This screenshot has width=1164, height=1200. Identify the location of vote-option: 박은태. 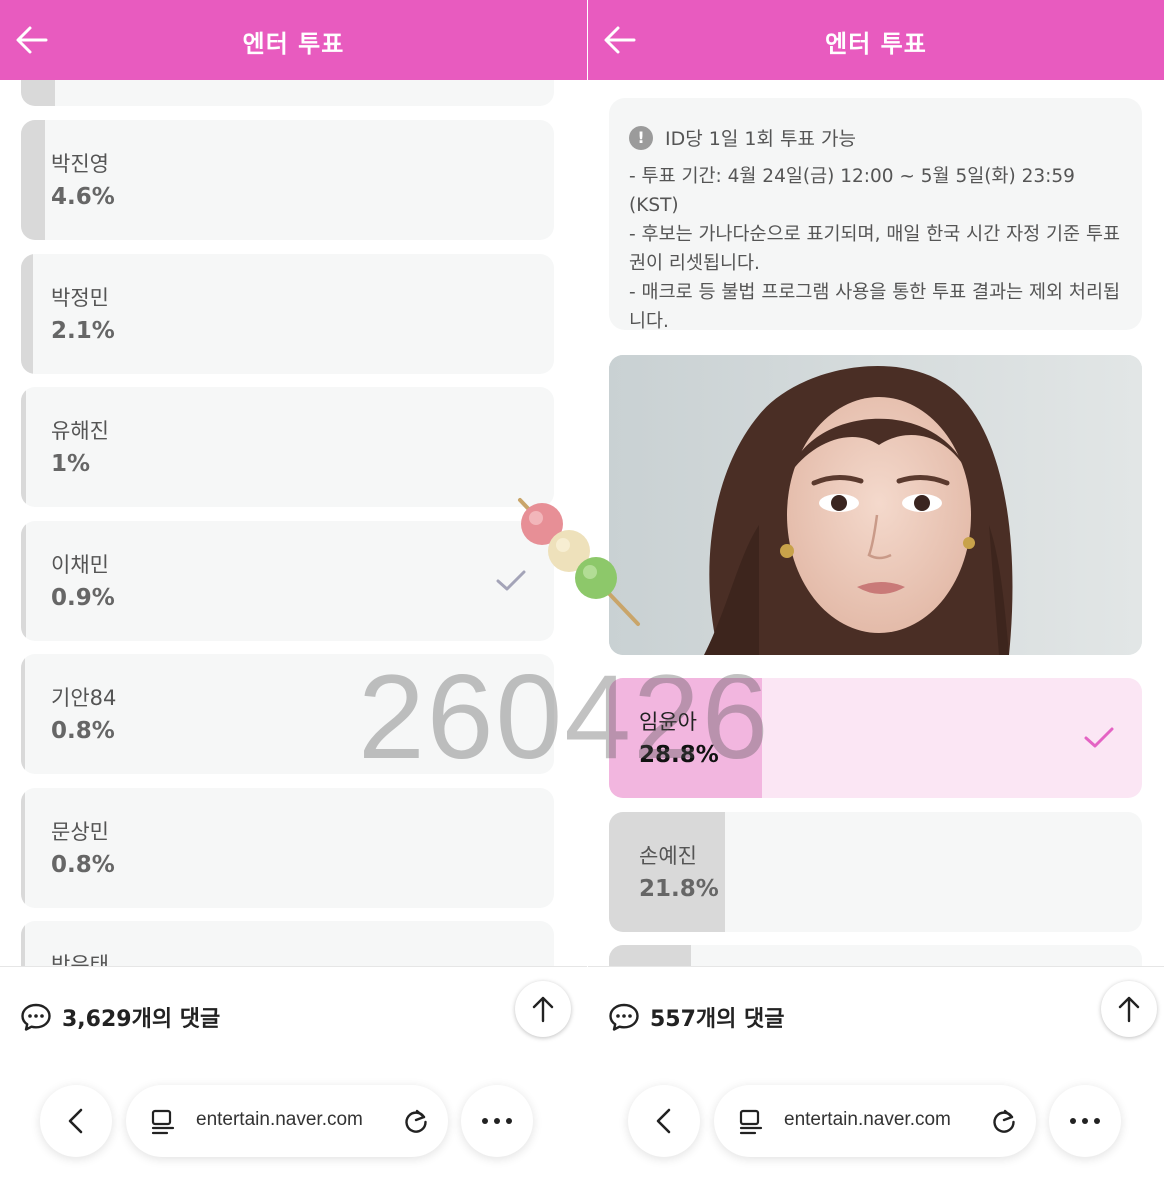
(287, 943).